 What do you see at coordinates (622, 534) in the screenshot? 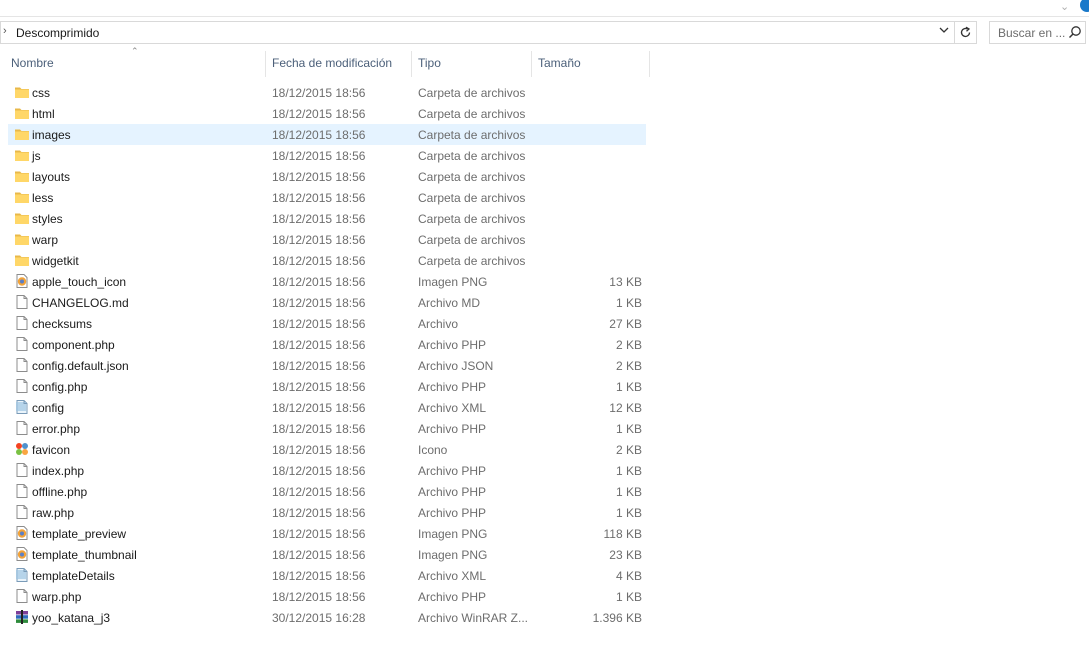
I see `file-size: 118 KB` at bounding box center [622, 534].